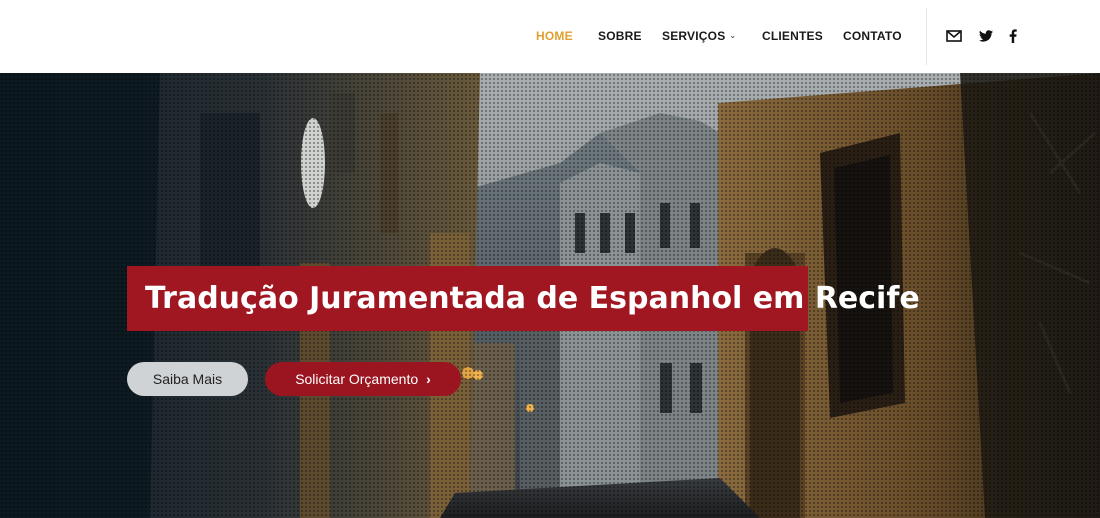  I want to click on saiba-mais-button: Saiba Mais, so click(187, 379).